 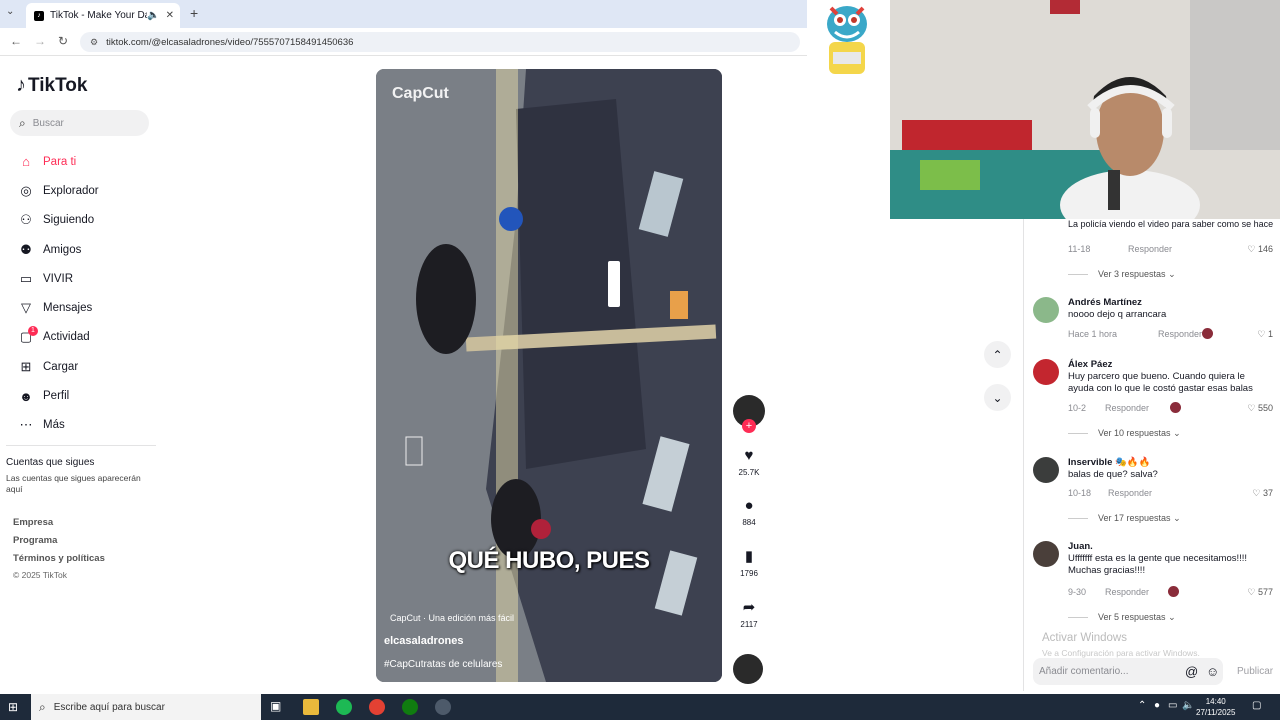 What do you see at coordinates (997, 397) in the screenshot?
I see `next-video-button: ⌄` at bounding box center [997, 397].